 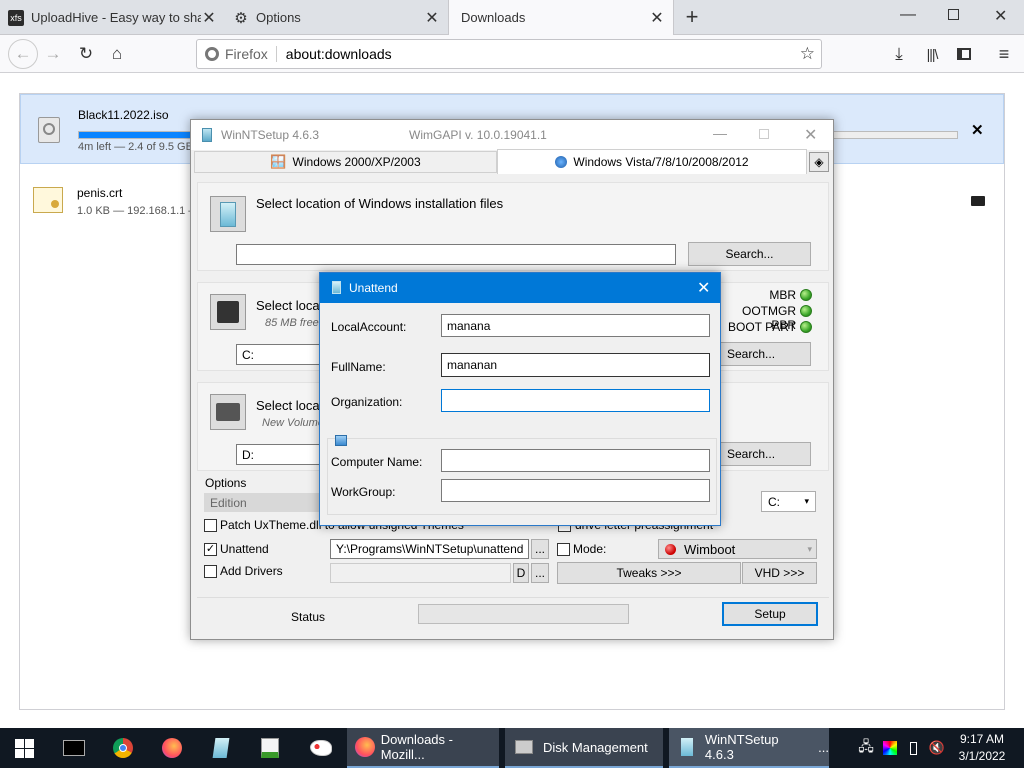 What do you see at coordinates (429, 549) in the screenshot?
I see `unattend-path-input: Y:\Programs\WinNTSetup\unattend` at bounding box center [429, 549].